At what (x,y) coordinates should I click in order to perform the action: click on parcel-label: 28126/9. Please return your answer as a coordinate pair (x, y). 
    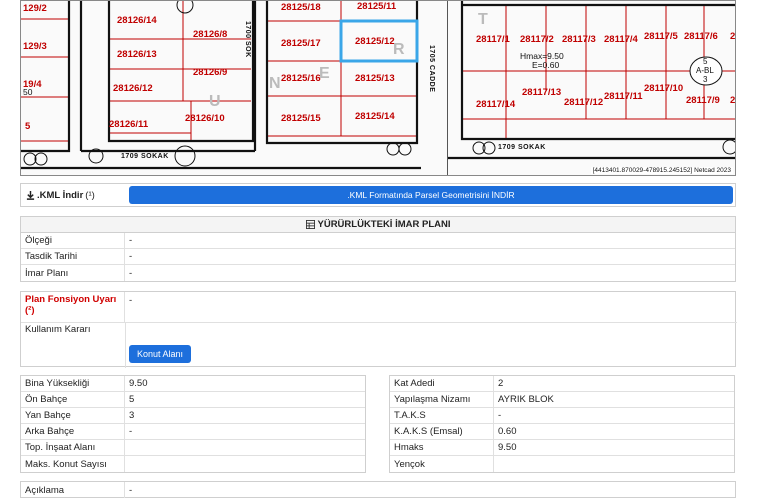
    Looking at the image, I should click on (210, 72).